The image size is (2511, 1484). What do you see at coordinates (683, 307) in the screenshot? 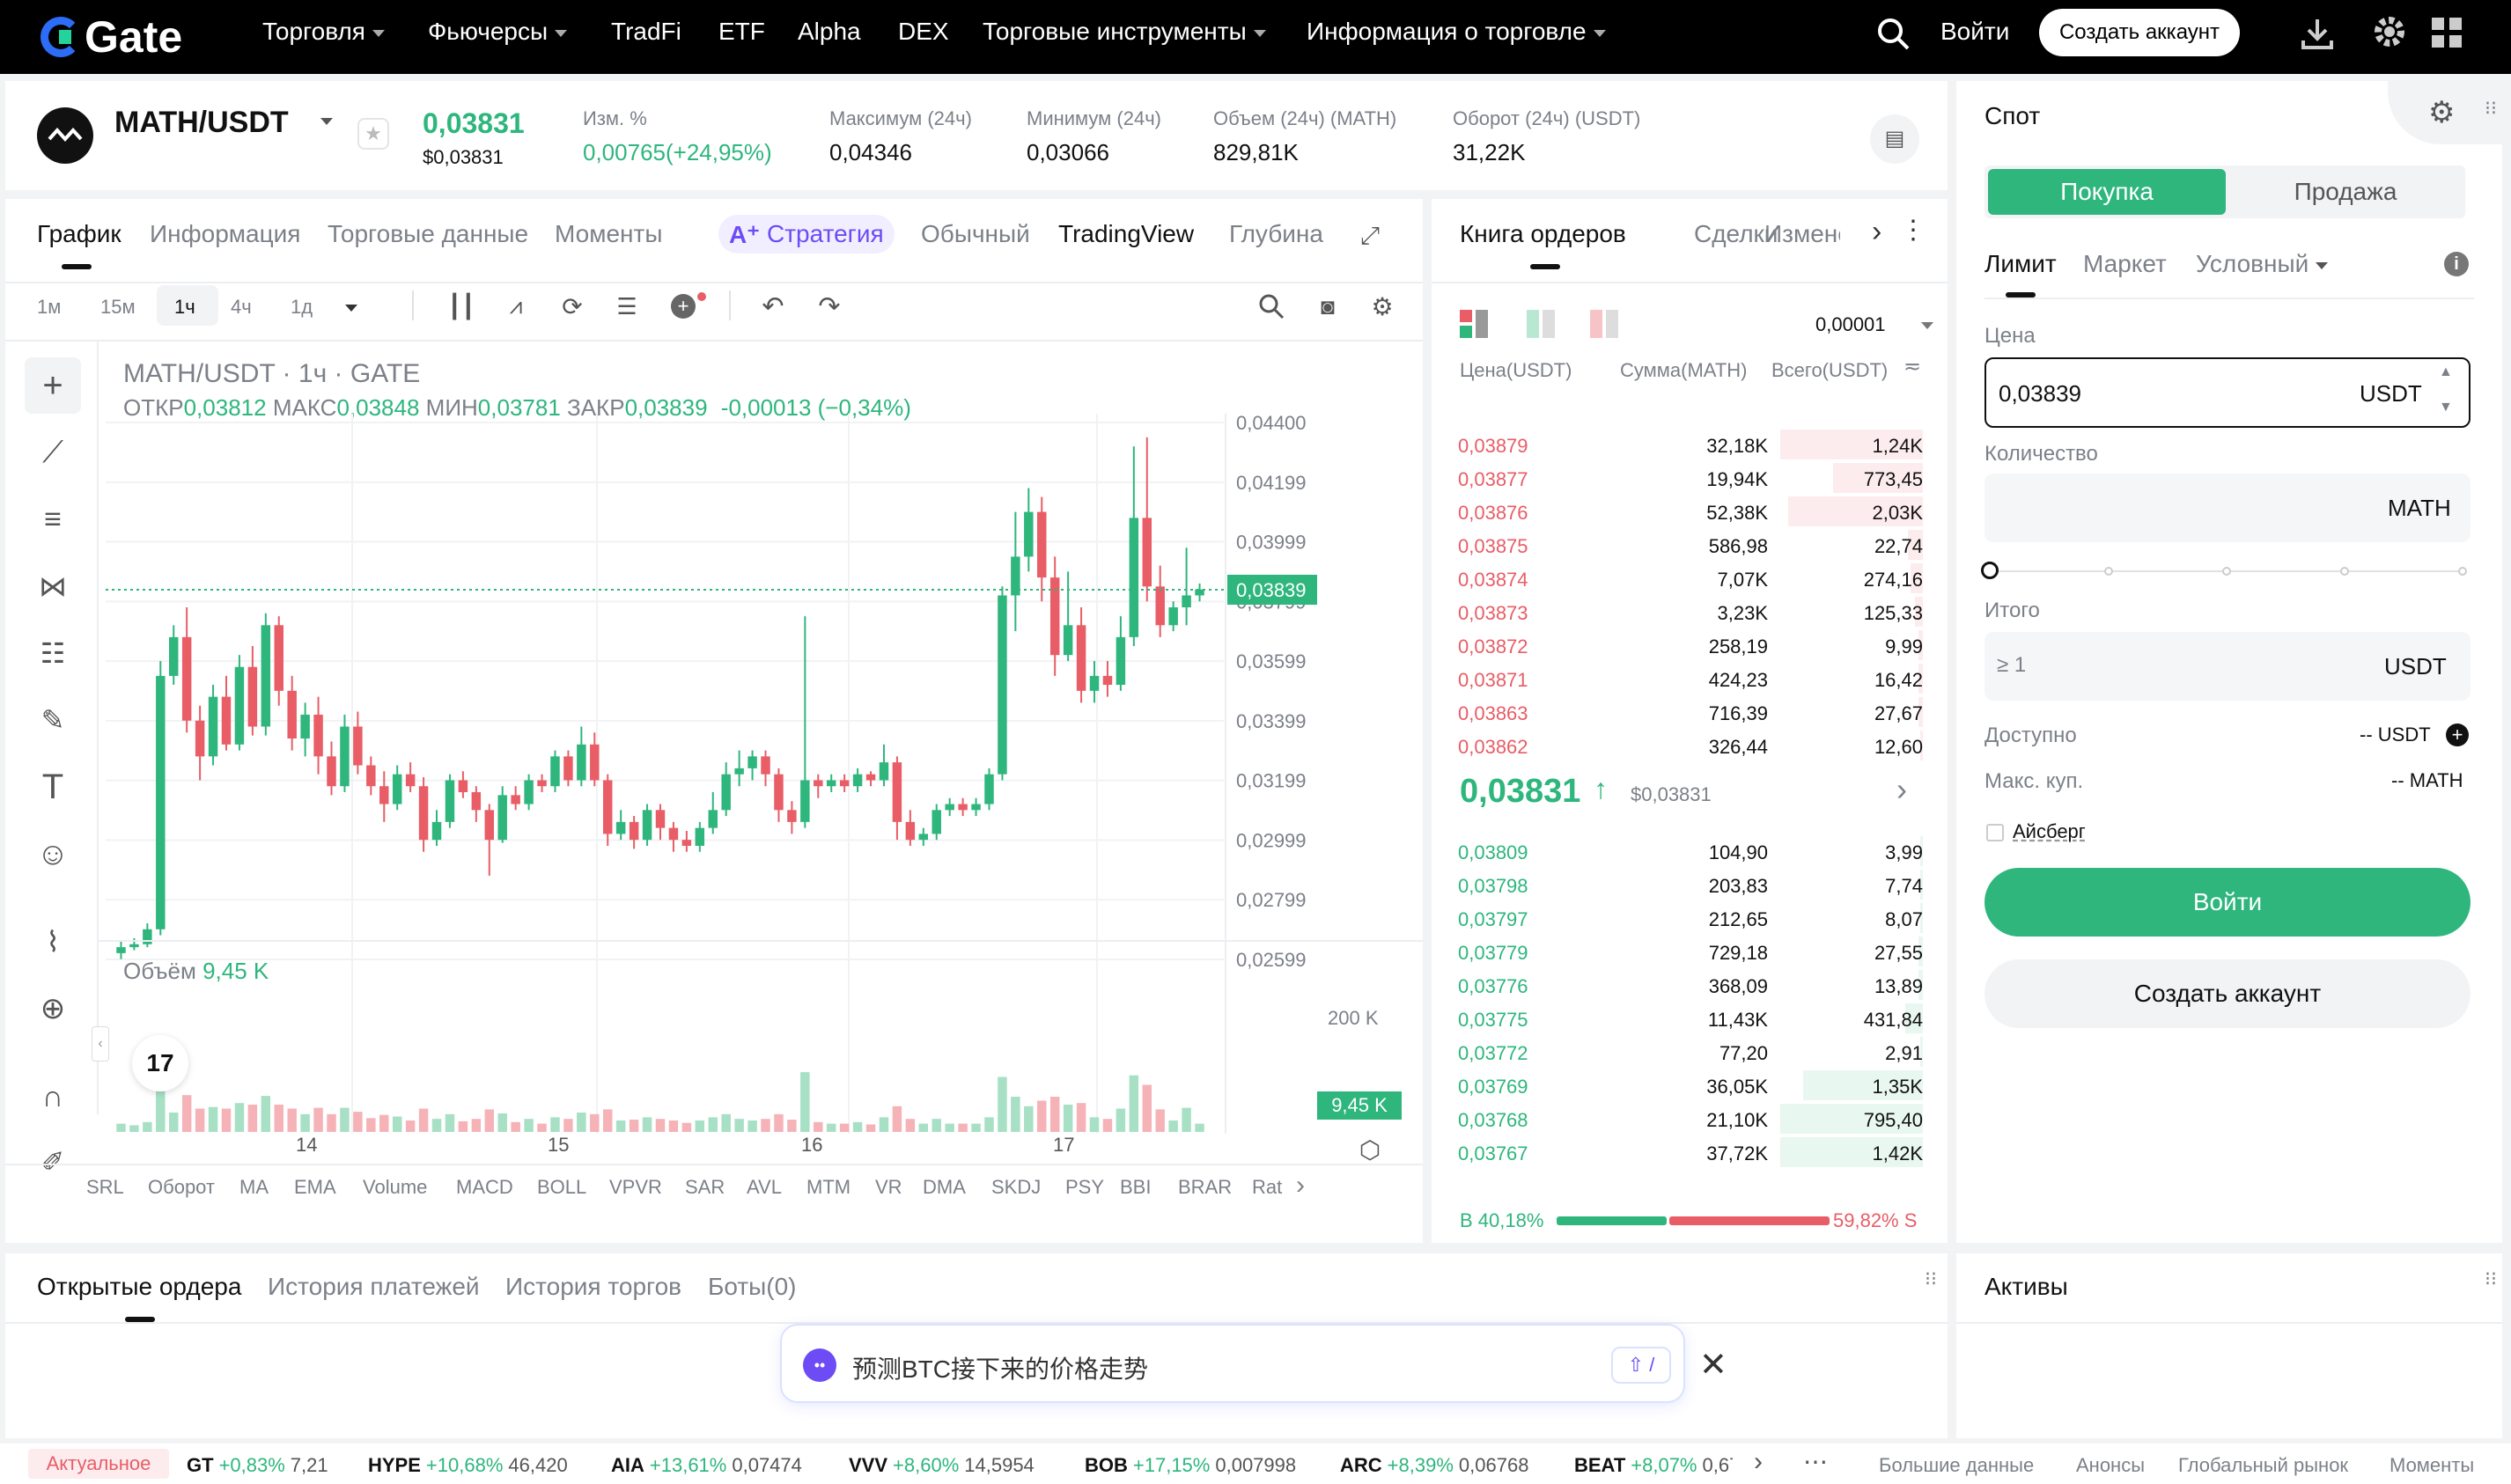
I see `alert-add-icon: +` at bounding box center [683, 307].